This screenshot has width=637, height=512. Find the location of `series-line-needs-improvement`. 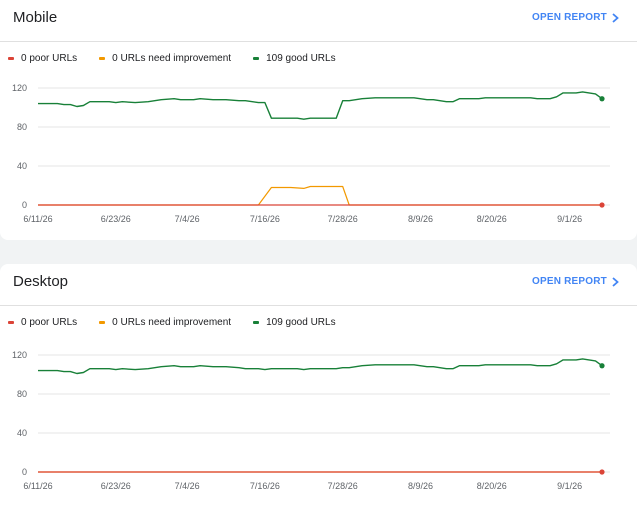

series-line-needs-improvement is located at coordinates (320, 195).